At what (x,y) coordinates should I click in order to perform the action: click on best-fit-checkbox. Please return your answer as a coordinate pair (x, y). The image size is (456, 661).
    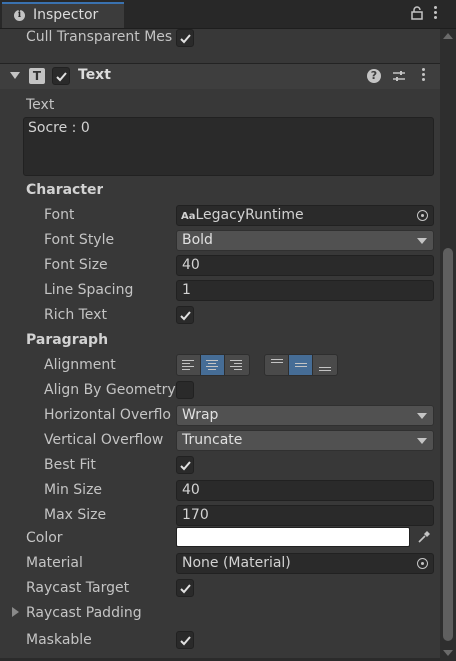
    Looking at the image, I should click on (185, 465).